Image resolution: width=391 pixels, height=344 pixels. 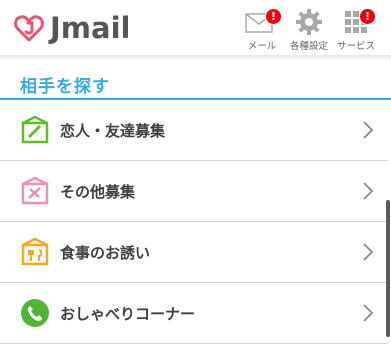 What do you see at coordinates (355, 46) in the screenshot?
I see `services-label: サービス` at bounding box center [355, 46].